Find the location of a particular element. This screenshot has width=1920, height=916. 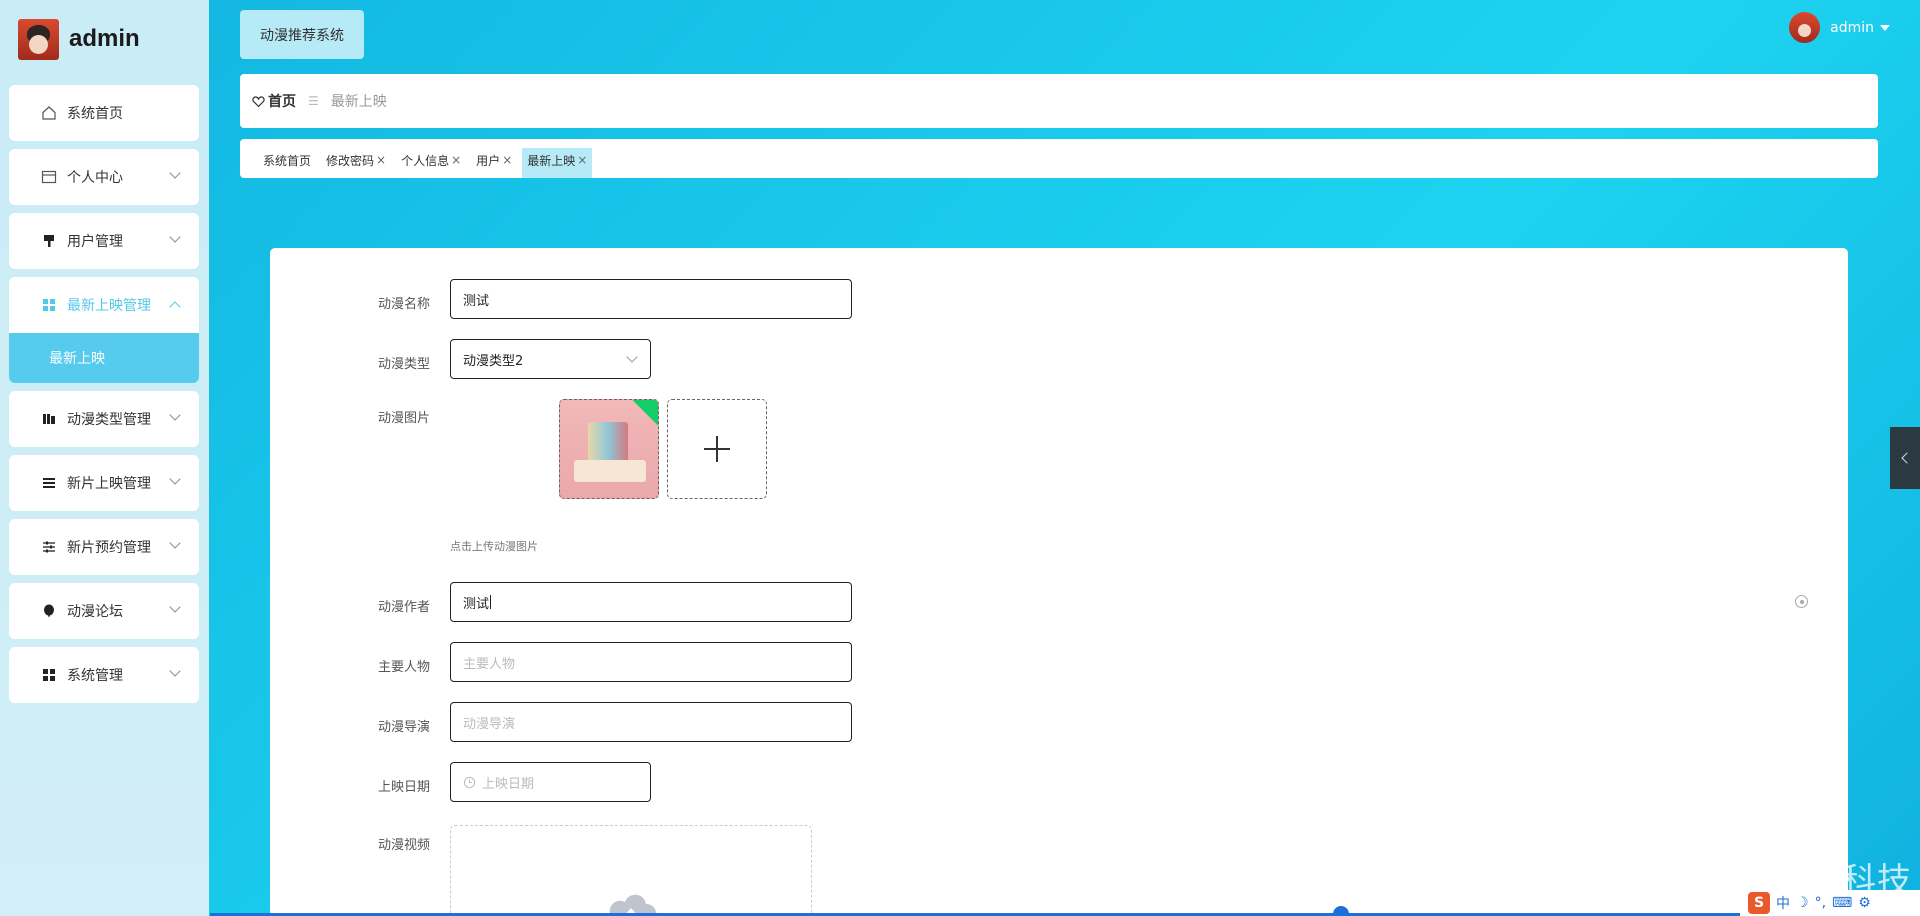

chevron-up-icon is located at coordinates (175, 307).